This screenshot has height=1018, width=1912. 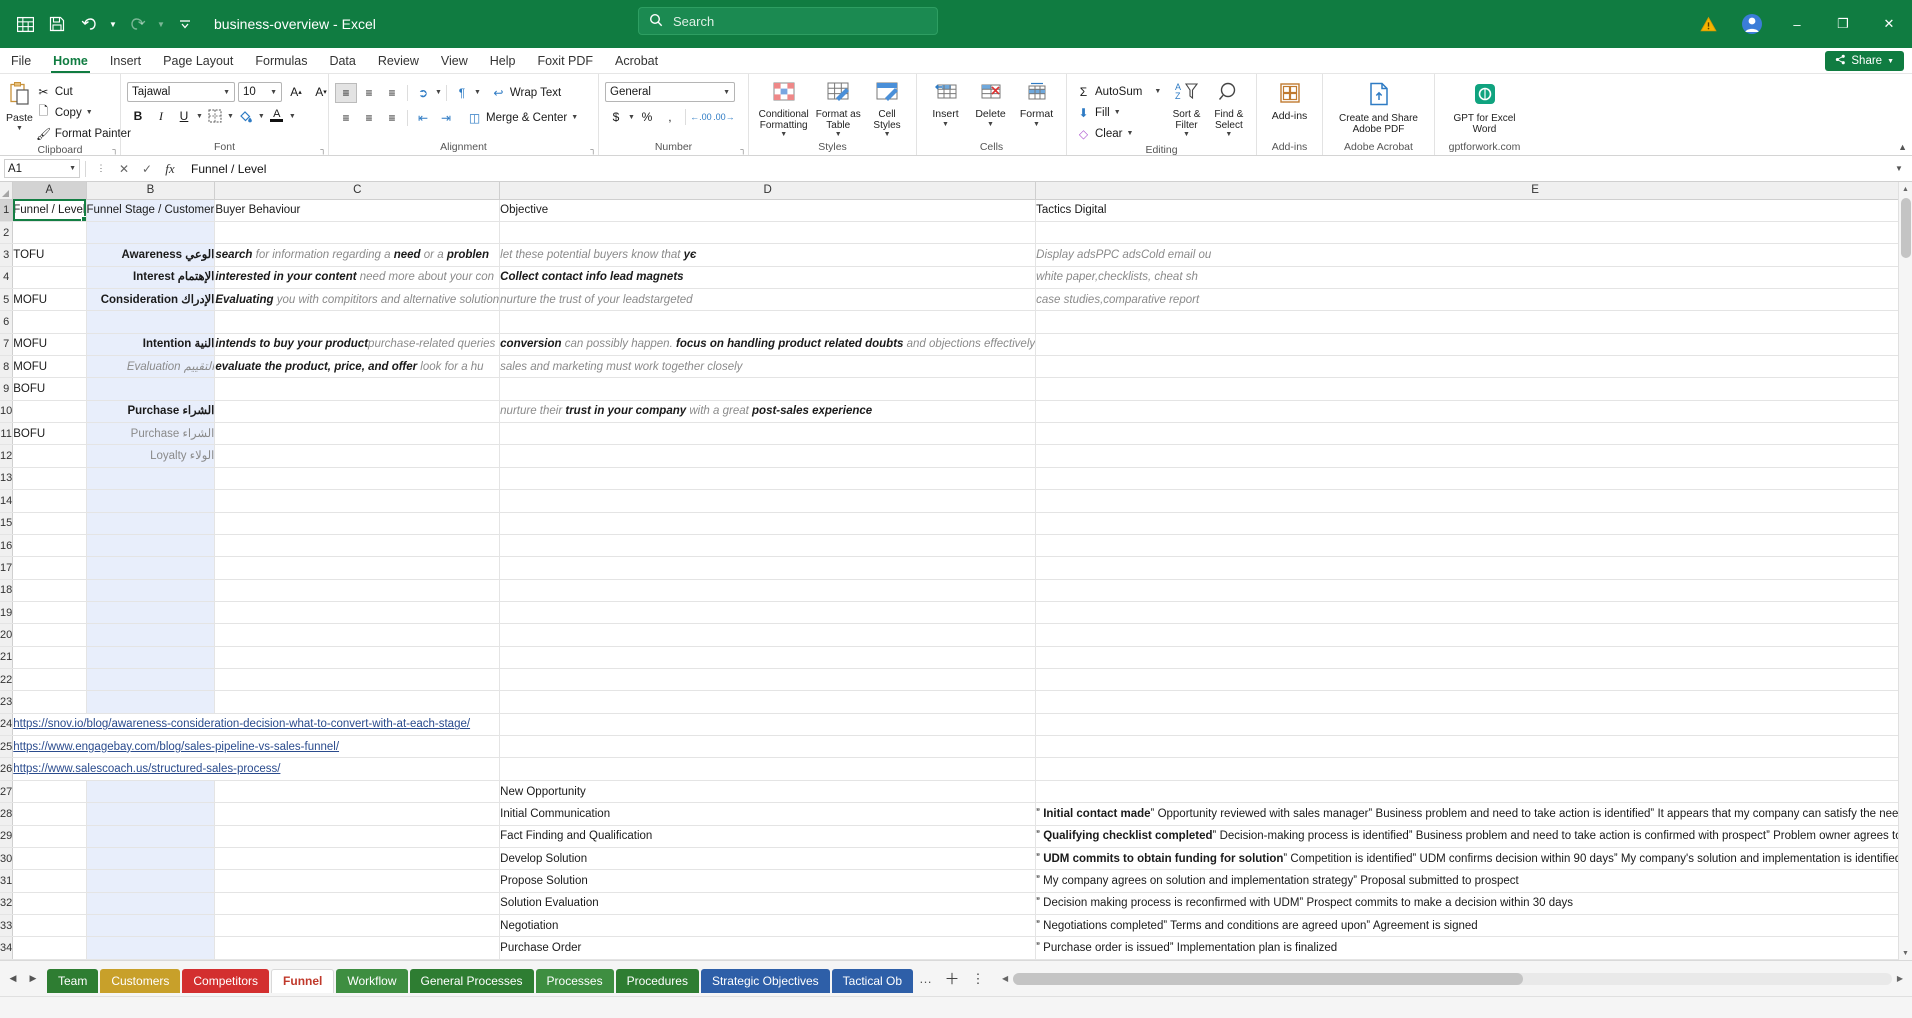 I want to click on align-left-icon: ≡, so click(x=346, y=118).